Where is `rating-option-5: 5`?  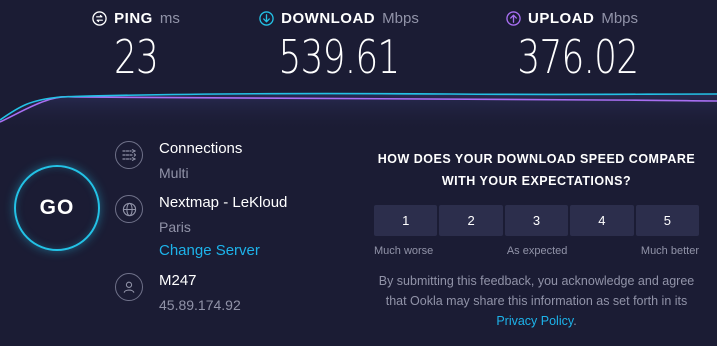 rating-option-5: 5 is located at coordinates (667, 220).